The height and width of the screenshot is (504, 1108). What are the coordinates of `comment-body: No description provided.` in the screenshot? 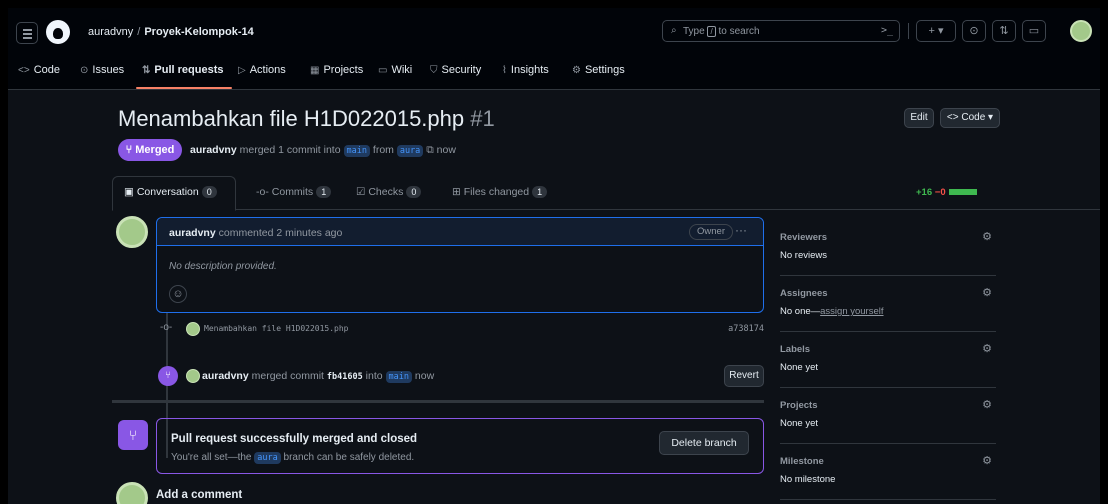 It's located at (223, 266).